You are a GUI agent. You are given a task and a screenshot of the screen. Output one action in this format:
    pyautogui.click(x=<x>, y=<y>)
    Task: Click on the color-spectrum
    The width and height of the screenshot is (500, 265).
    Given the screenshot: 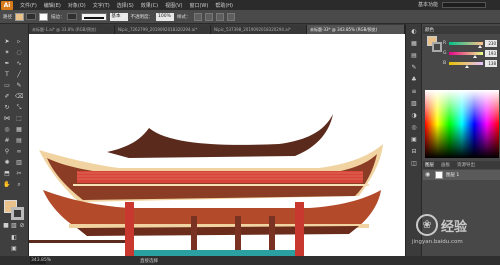 What is the action you would take?
    pyautogui.click(x=462, y=124)
    